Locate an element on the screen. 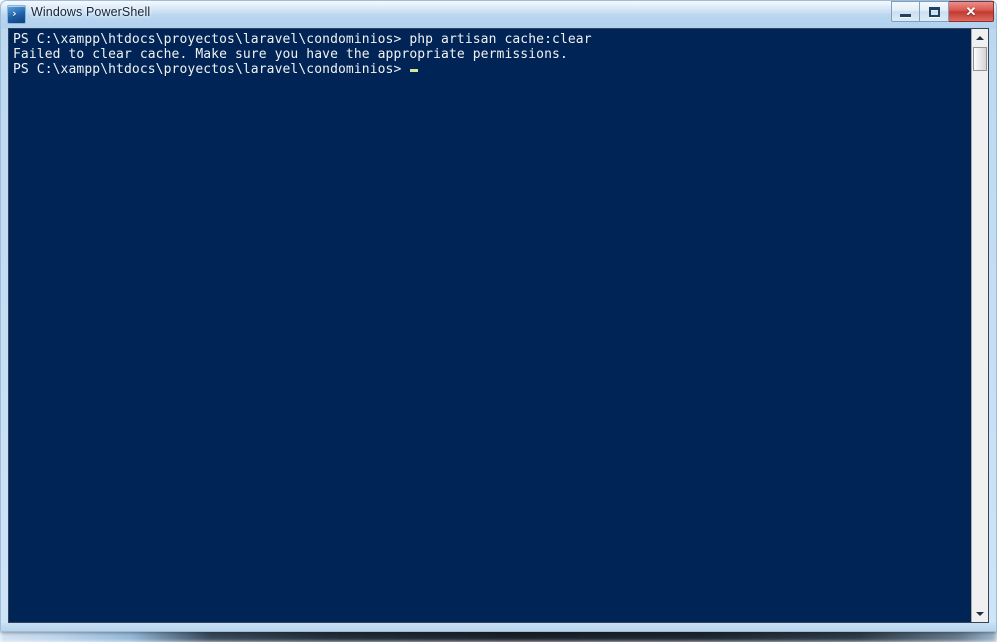 The height and width of the screenshot is (642, 997). title-bar: › Windows PowerShell ✕ is located at coordinates (498, 14).